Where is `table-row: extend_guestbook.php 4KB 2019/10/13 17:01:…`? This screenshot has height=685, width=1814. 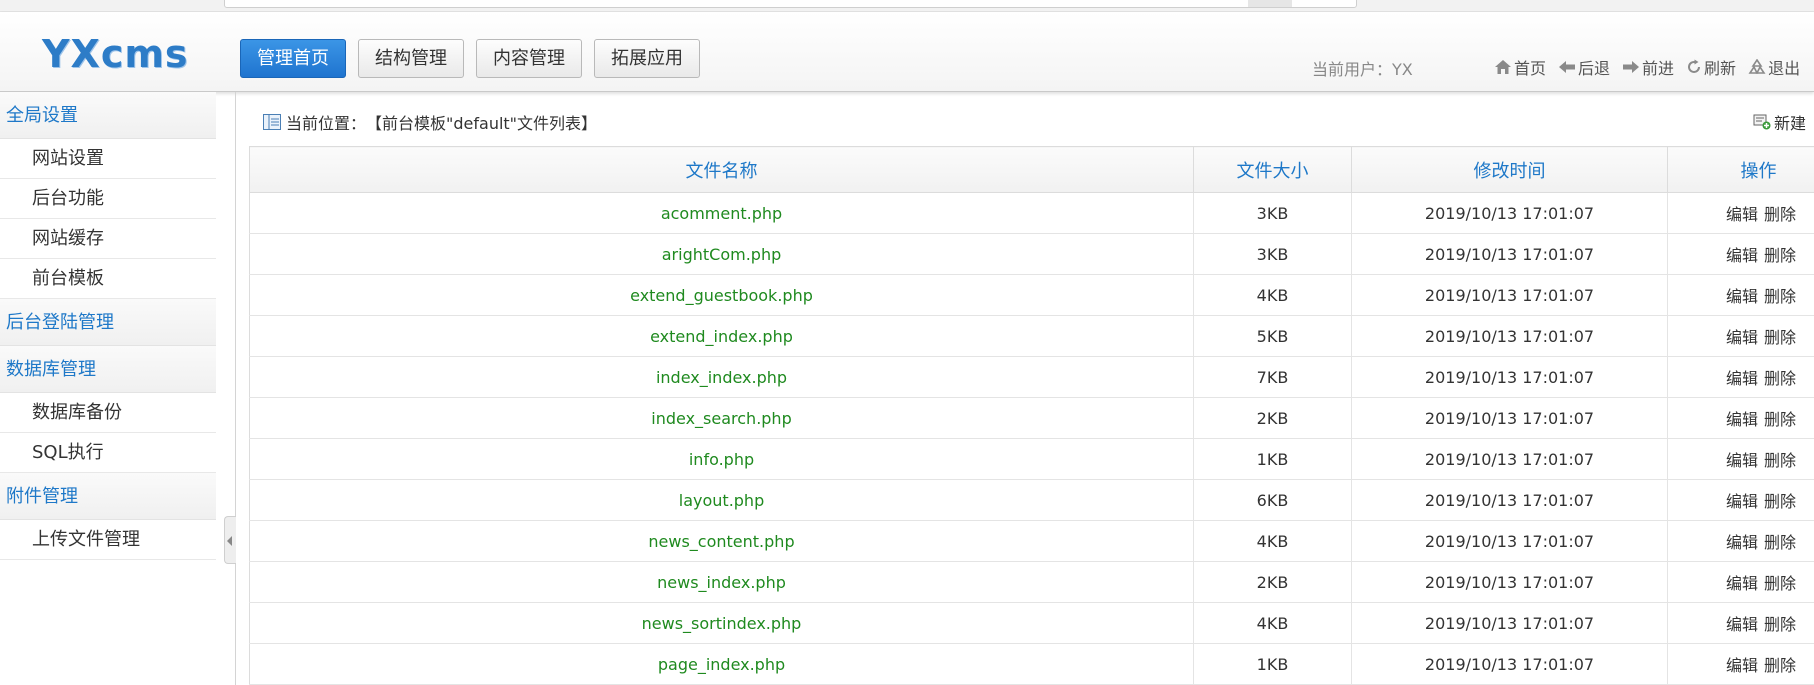
table-row: extend_guestbook.php 4KB 2019/10/13 17:01:… is located at coordinates (1031, 295).